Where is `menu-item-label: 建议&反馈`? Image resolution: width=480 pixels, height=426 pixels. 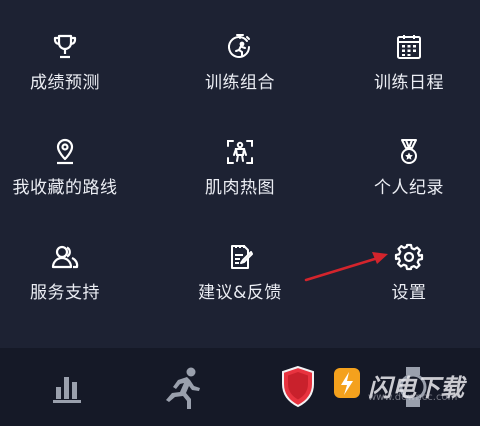
menu-item-label: 建议&反馈 is located at coordinates (240, 293).